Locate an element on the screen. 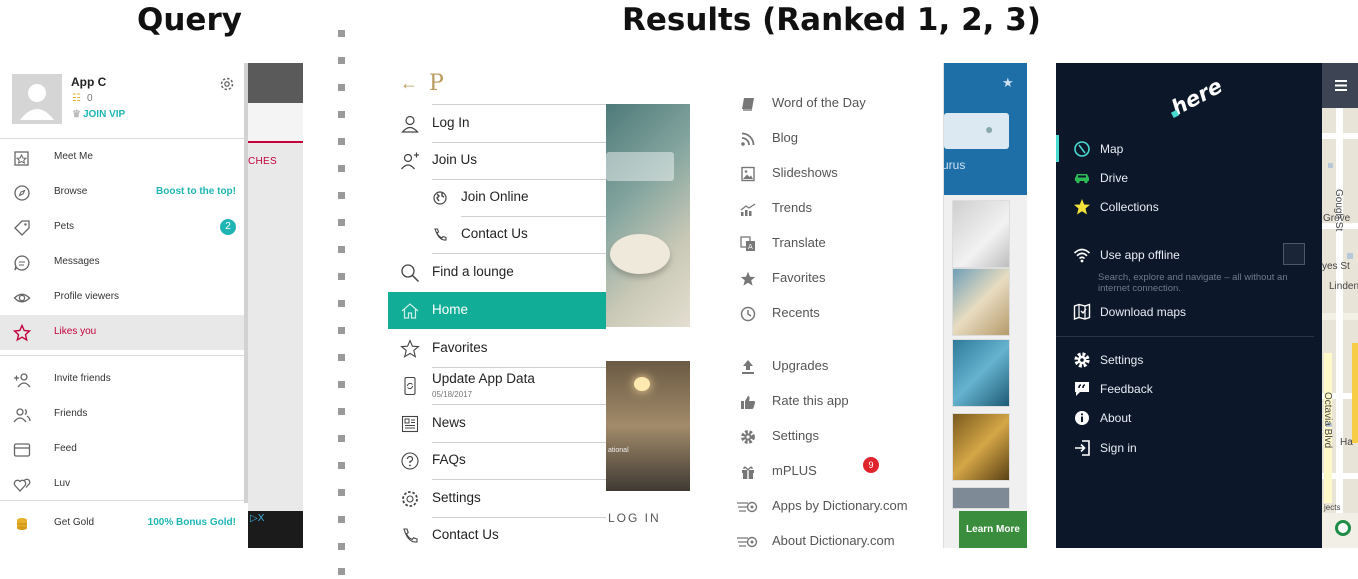  ad-banner: ▷X is located at coordinates (275, 529).